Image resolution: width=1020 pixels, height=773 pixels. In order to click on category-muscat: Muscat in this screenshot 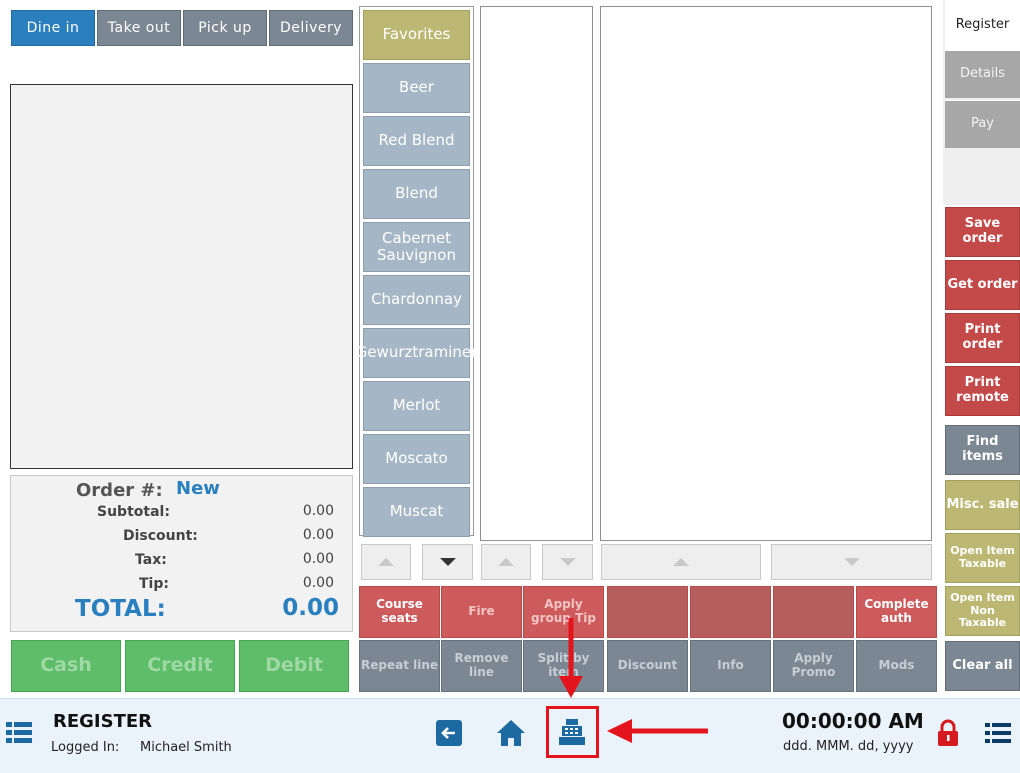, I will do `click(416, 512)`.